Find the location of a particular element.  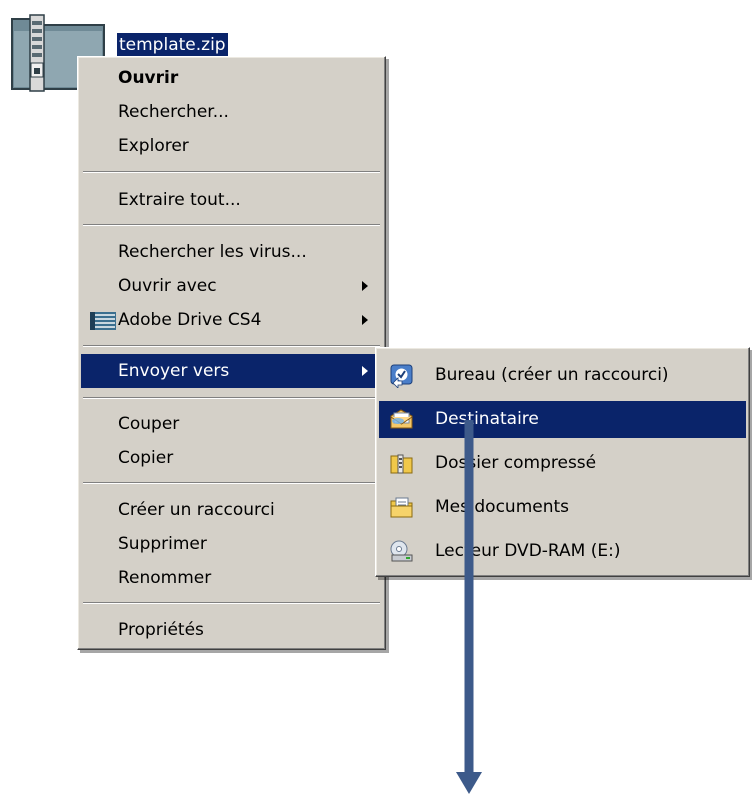

send-to-item-dvd-drive: Lecteur DVD-RAM (E:) is located at coordinates (562, 551).